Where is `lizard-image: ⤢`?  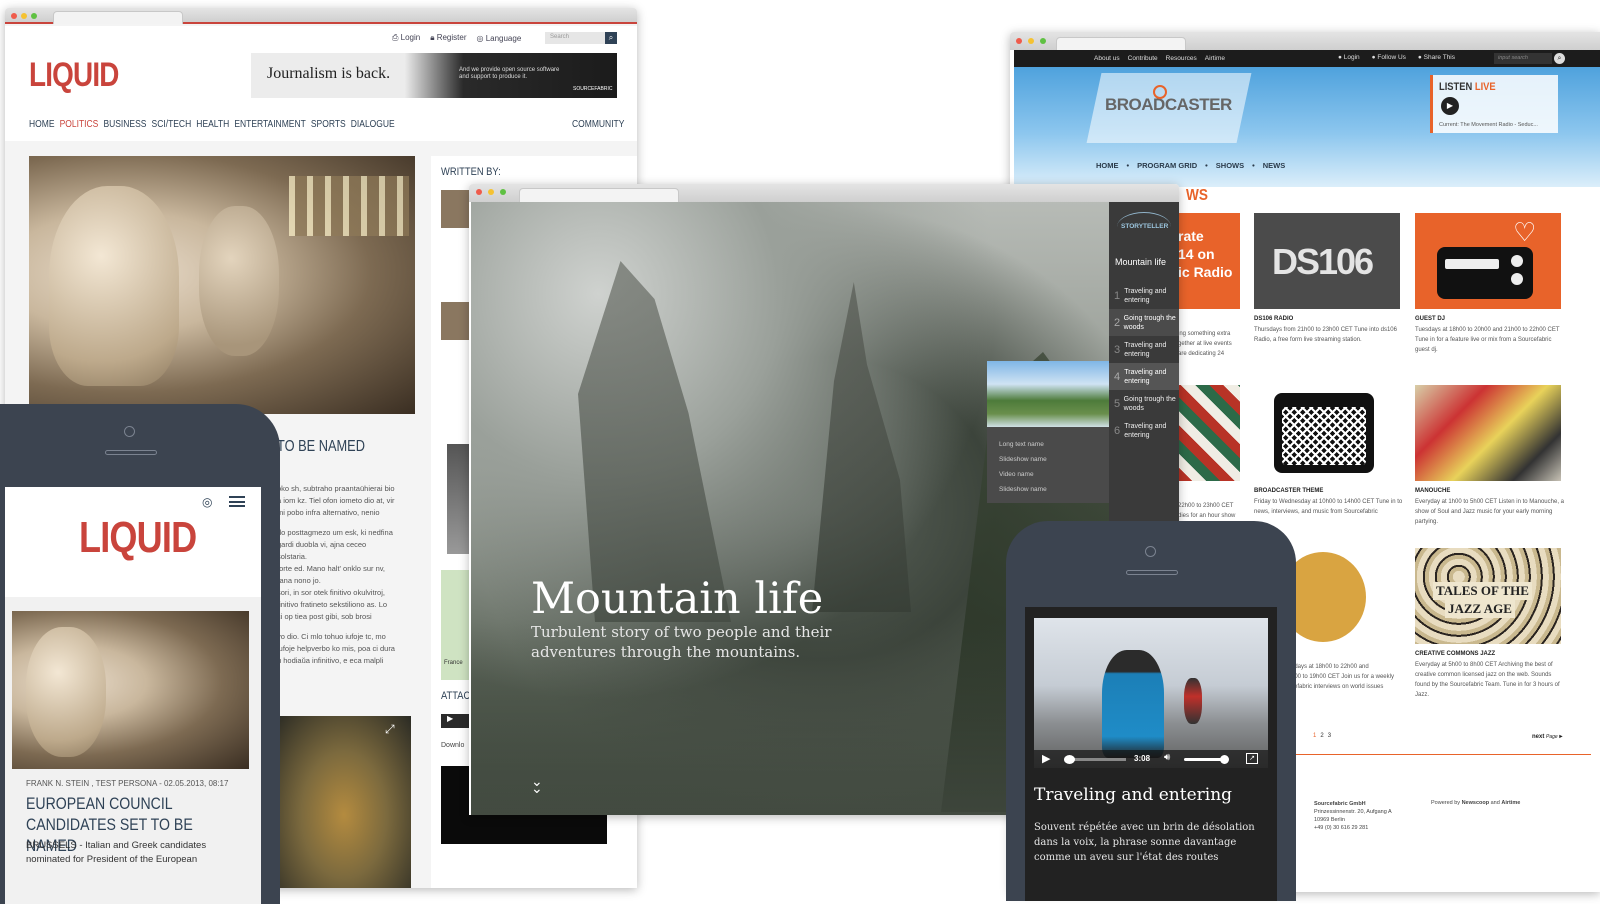
lizard-image: ⤢ is located at coordinates (344, 802).